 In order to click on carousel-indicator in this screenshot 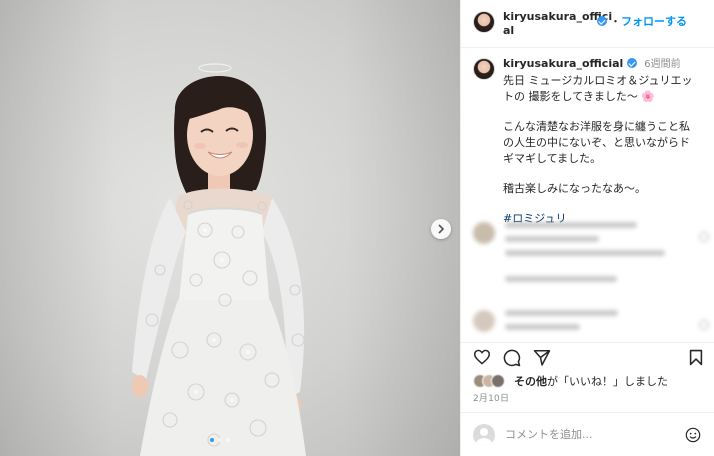, I will do `click(220, 440)`.